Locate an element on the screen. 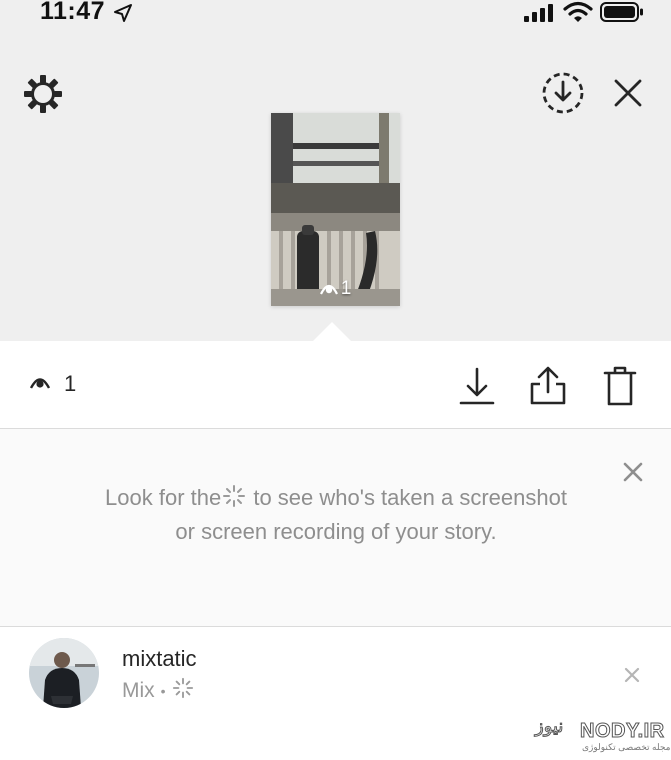 This screenshot has height=760, width=671. thumbnail-view-count: 1 is located at coordinates (335, 289).